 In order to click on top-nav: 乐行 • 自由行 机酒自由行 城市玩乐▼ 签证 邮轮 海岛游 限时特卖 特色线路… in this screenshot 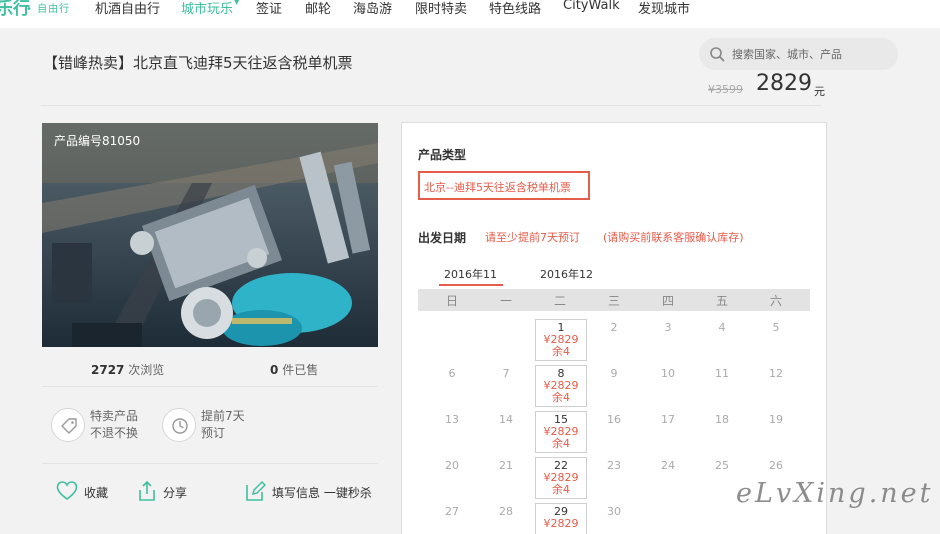, I will do `click(470, 14)`.